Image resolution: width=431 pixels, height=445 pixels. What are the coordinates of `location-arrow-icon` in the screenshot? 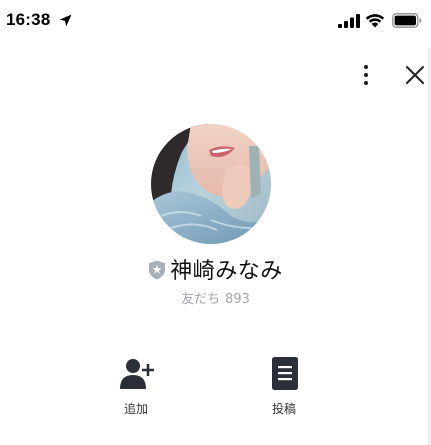 It's located at (65, 20).